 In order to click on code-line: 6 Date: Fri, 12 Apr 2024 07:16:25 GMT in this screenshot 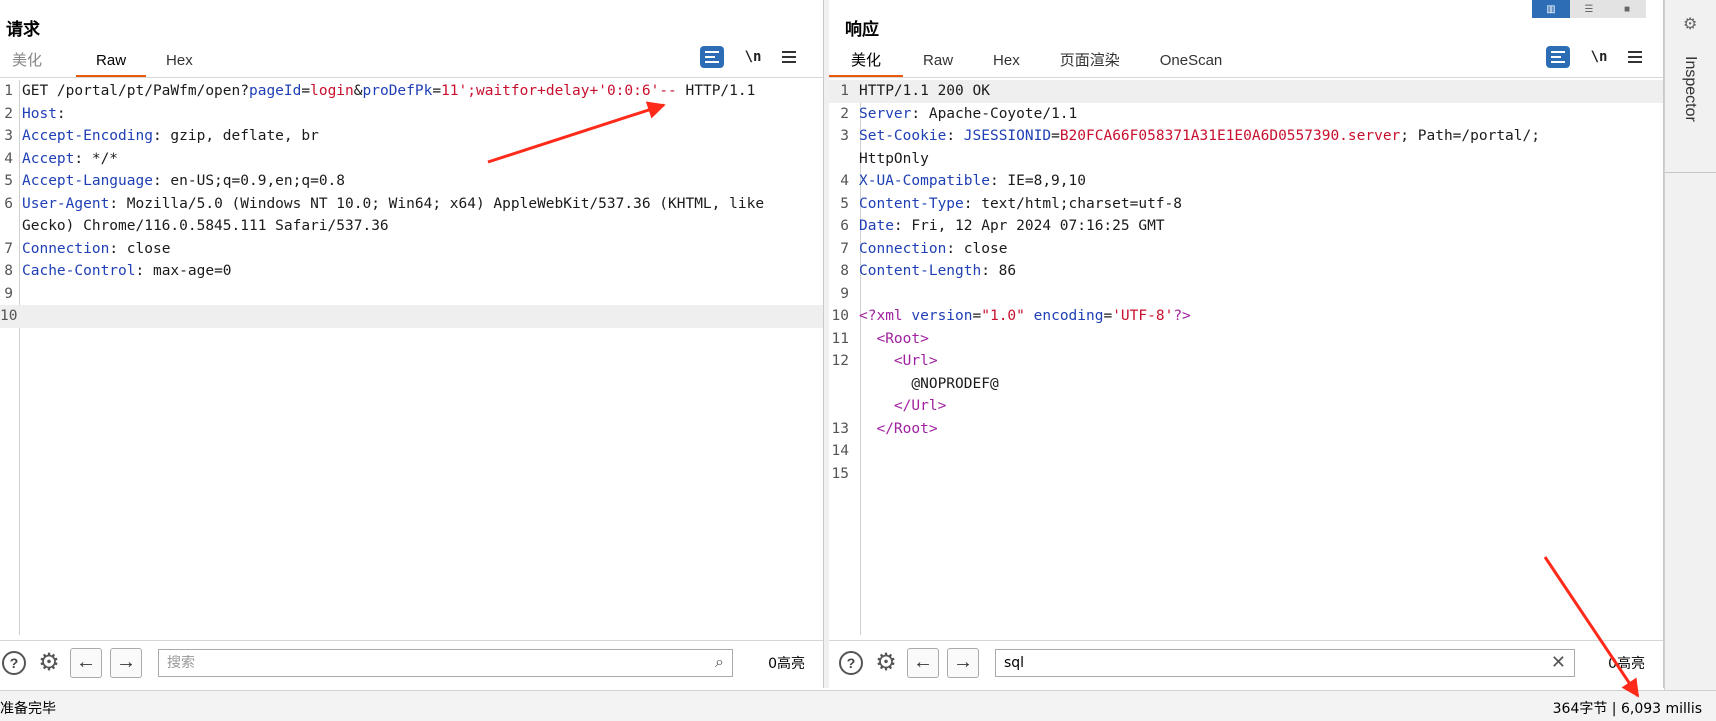, I will do `click(1246, 226)`.